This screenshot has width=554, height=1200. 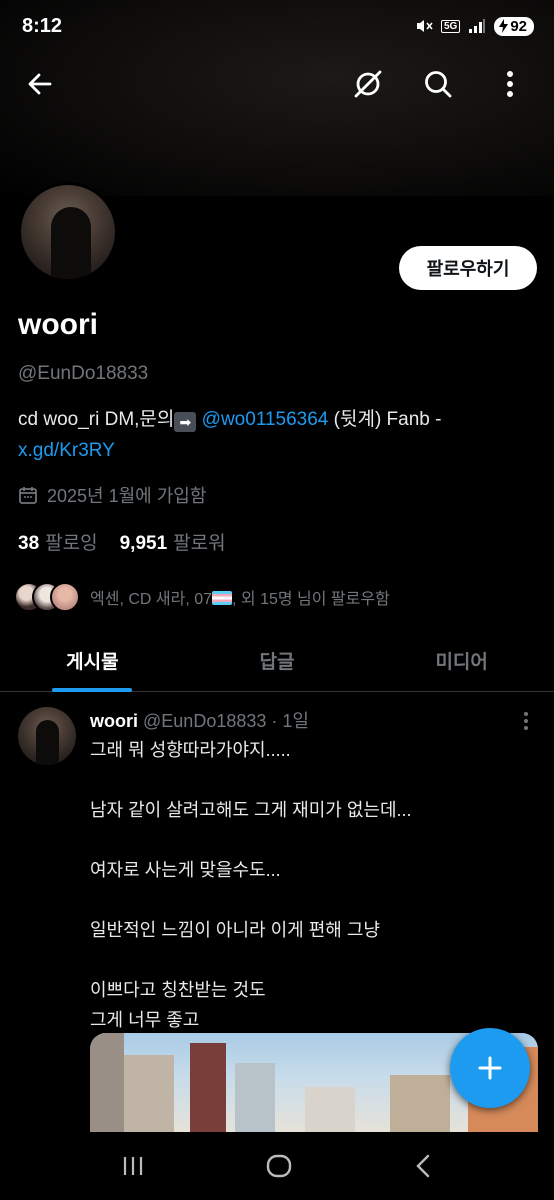 I want to click on post-time: · 1일, so click(x=290, y=721).